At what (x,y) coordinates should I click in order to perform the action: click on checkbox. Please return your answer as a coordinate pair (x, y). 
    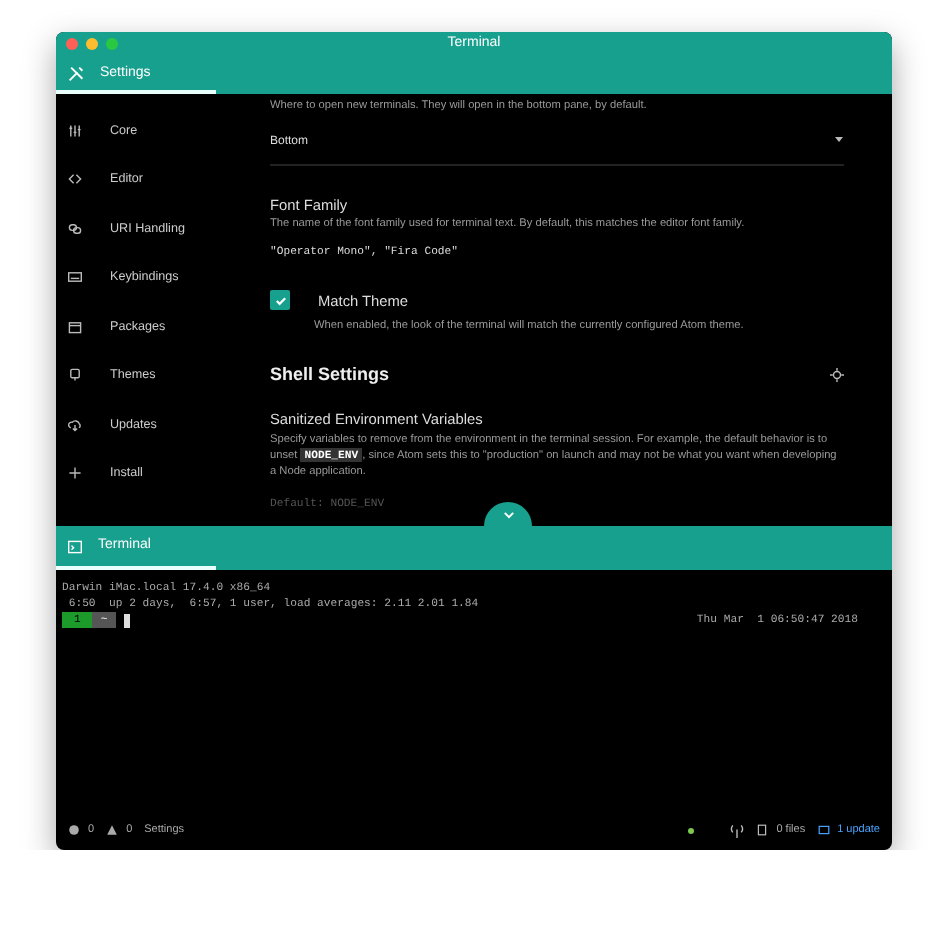
    Looking at the image, I should click on (280, 300).